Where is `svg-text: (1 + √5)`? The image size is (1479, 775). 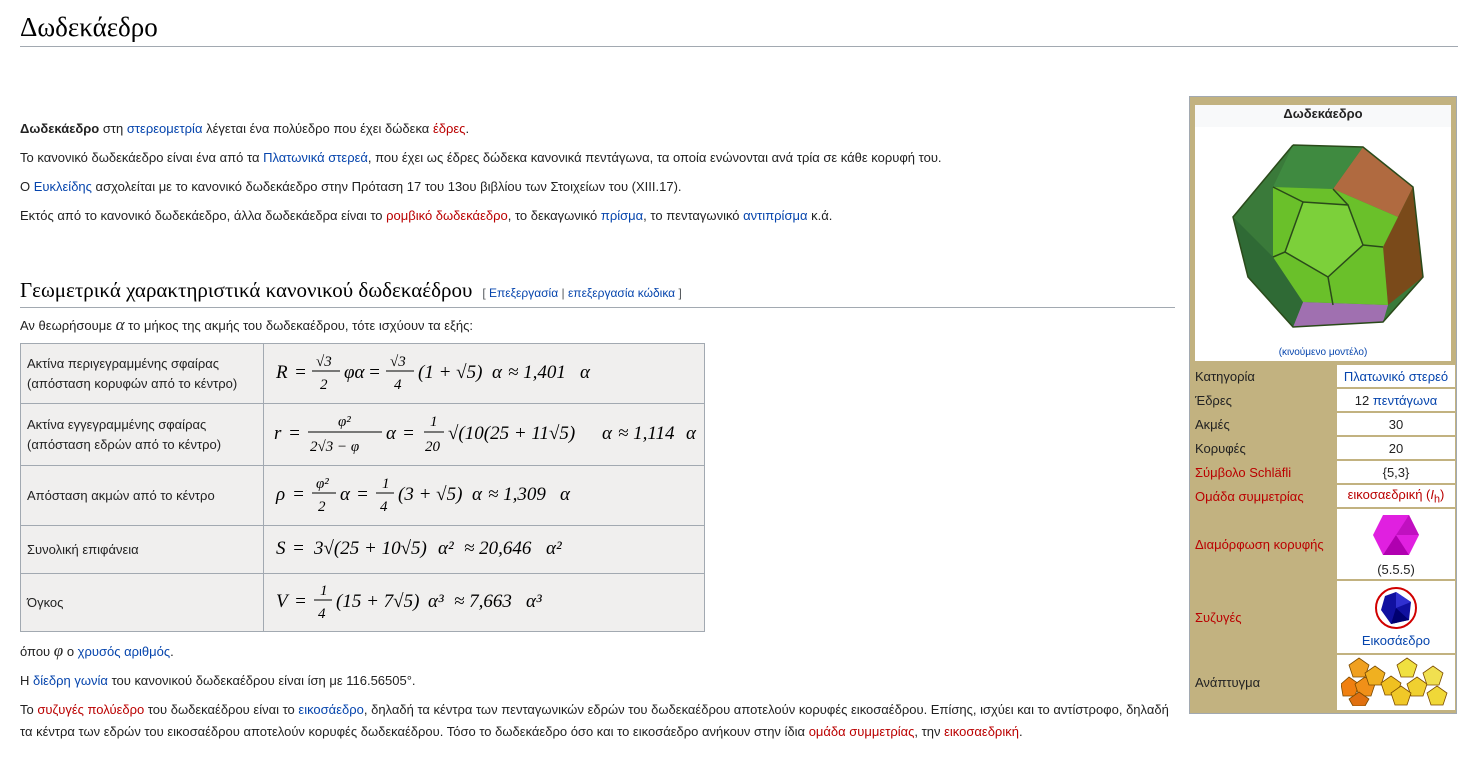 svg-text: (1 + √5) is located at coordinates (450, 372).